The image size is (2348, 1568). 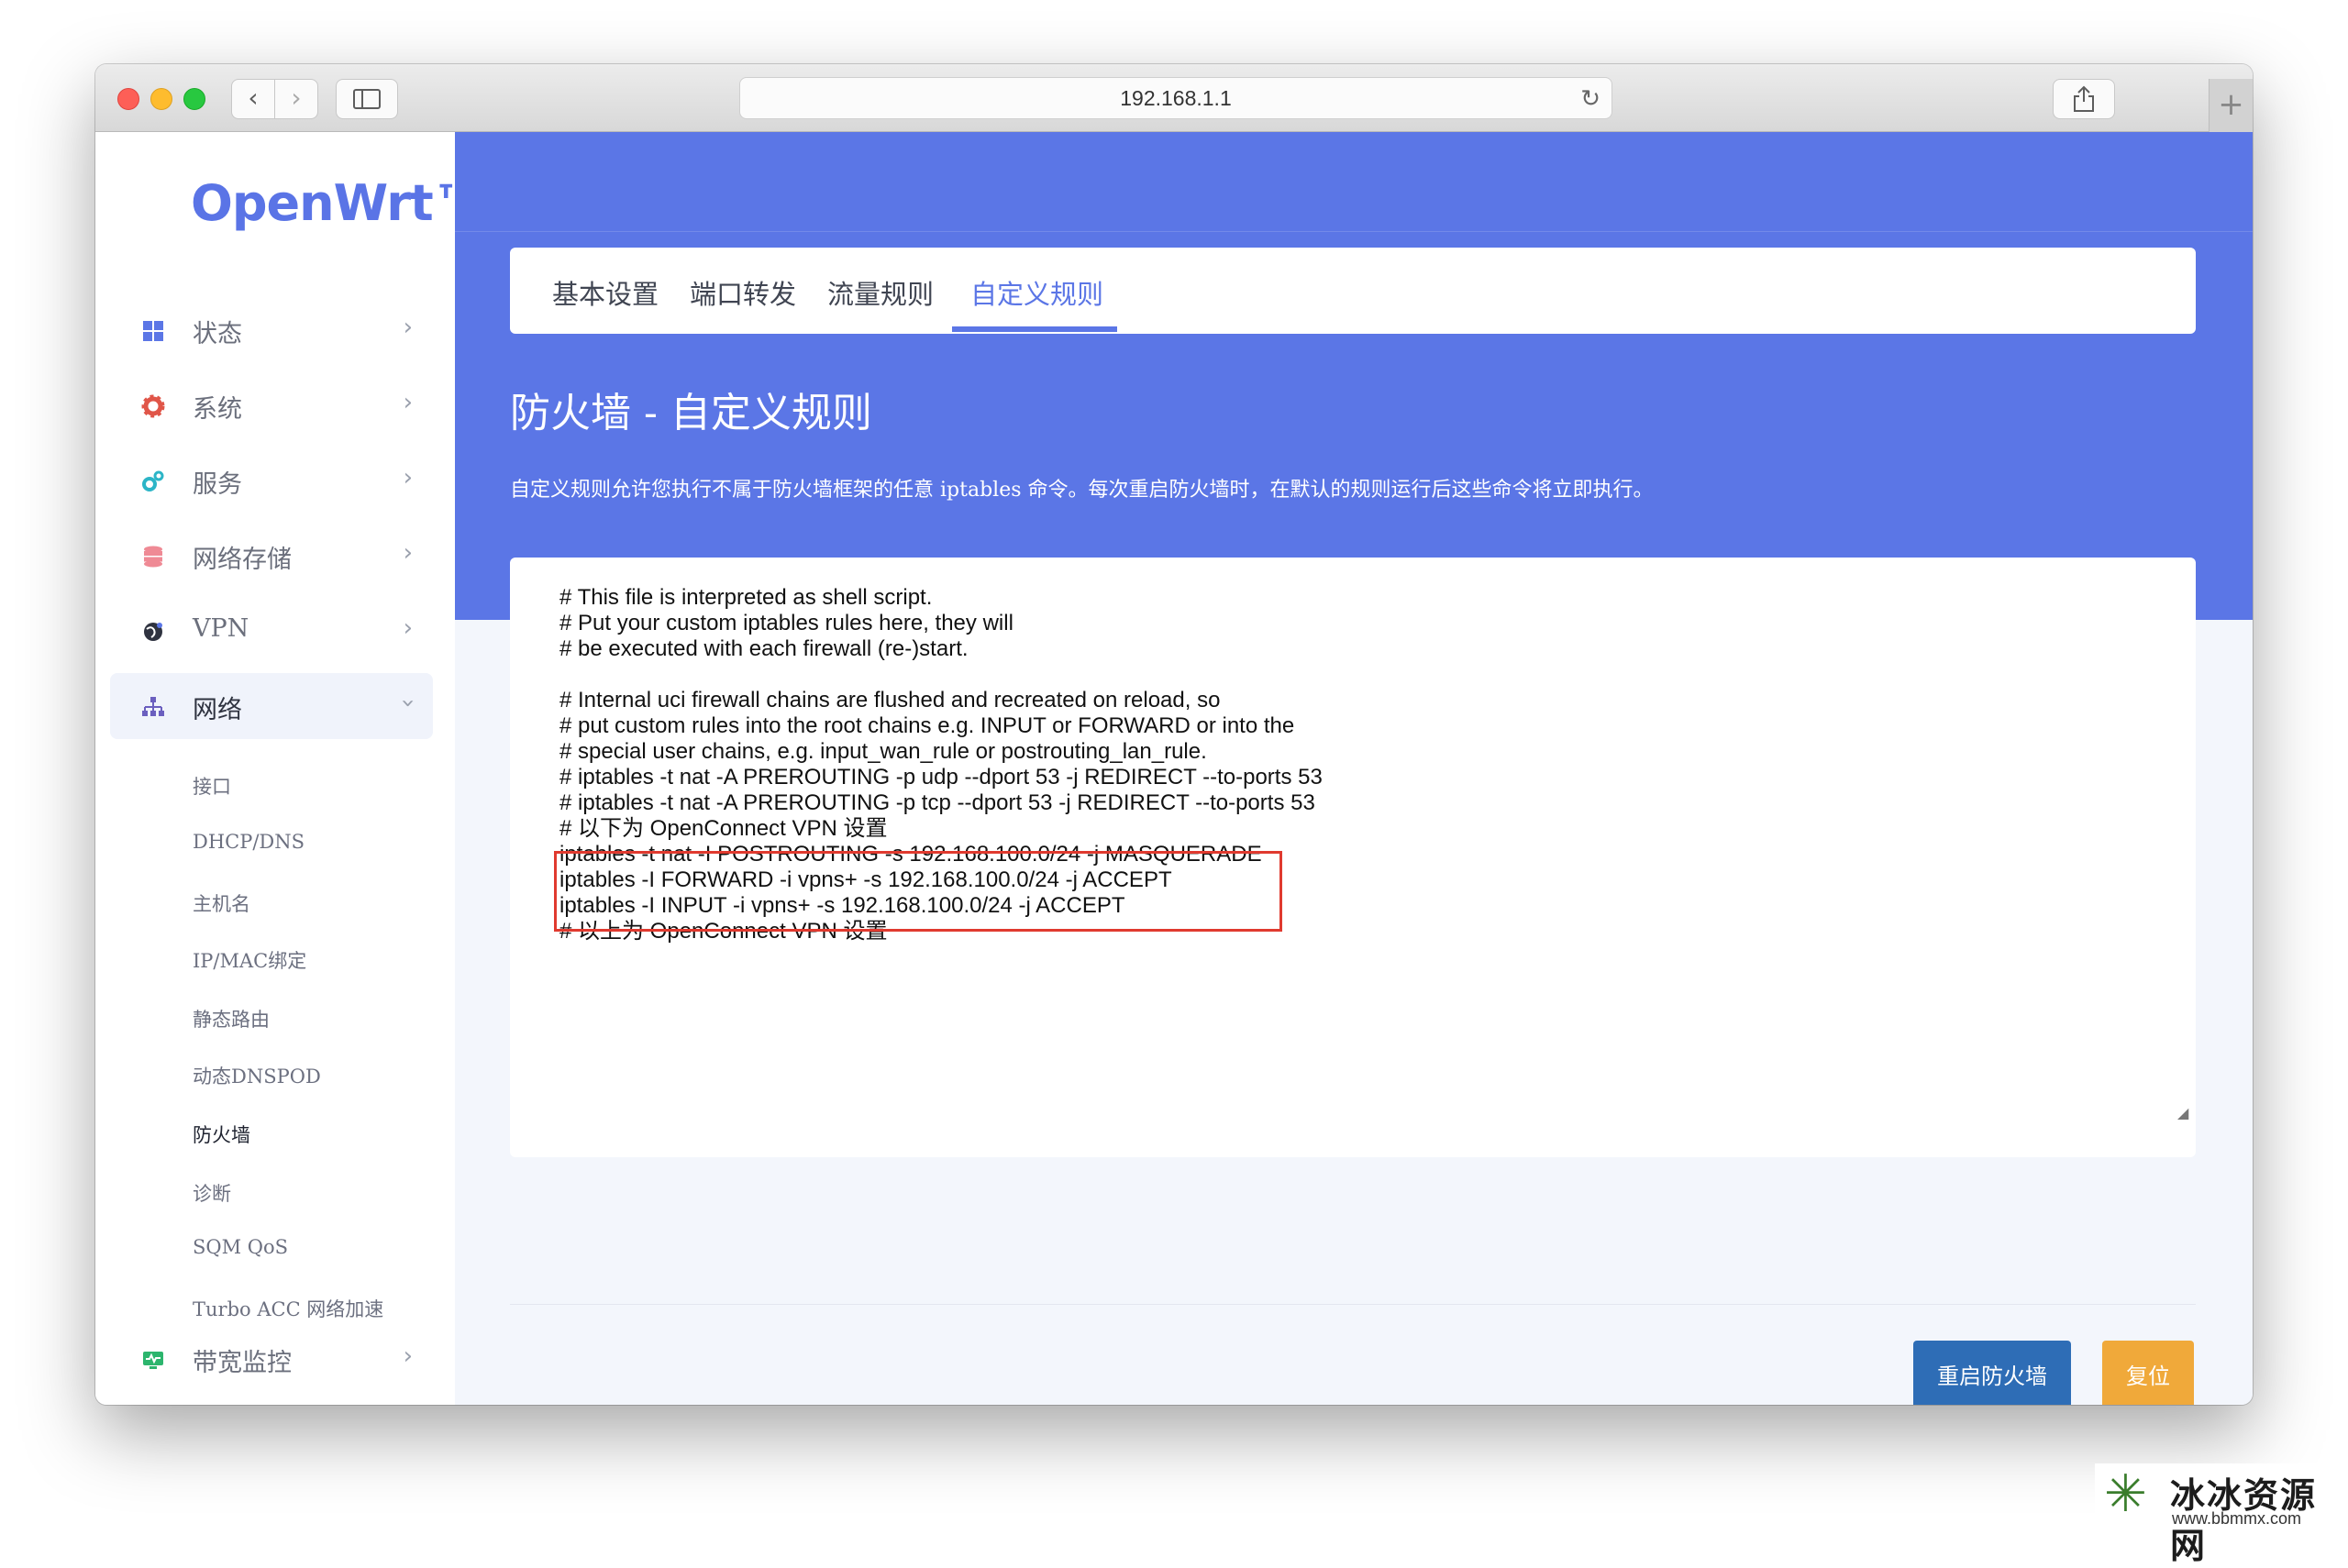 I want to click on share-button, so click(x=2084, y=99).